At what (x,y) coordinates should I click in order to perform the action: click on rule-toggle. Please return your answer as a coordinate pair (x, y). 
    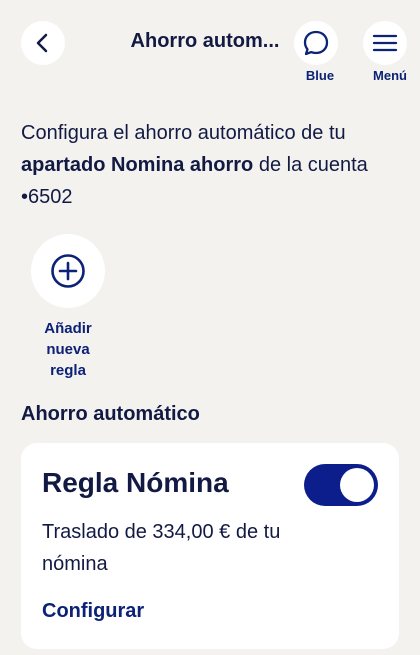
    Looking at the image, I should click on (341, 485).